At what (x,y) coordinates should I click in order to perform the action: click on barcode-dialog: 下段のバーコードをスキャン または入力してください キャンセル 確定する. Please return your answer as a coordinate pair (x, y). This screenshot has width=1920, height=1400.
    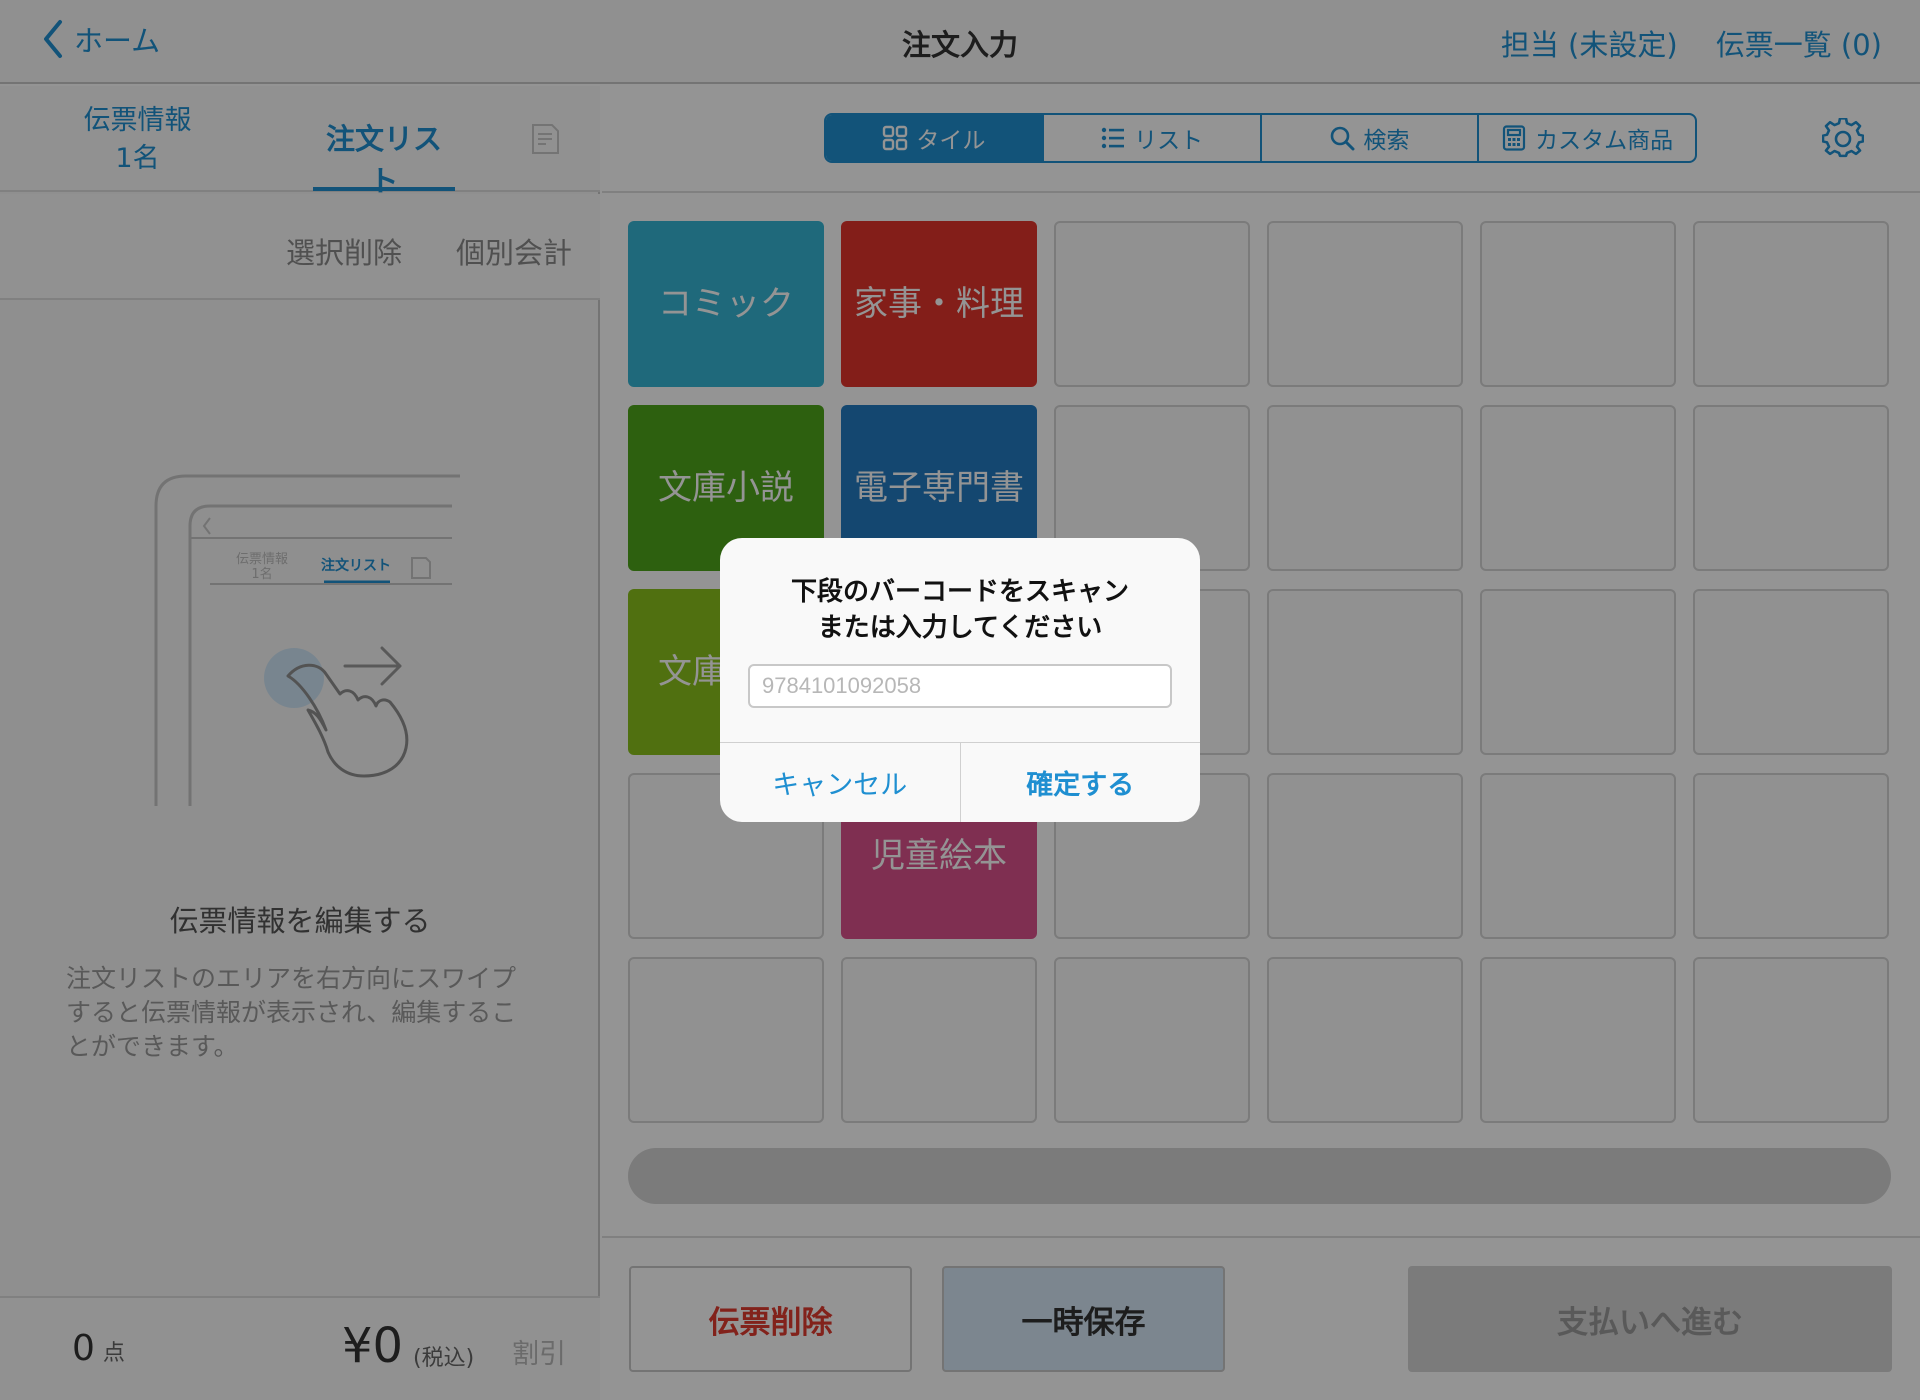
    Looking at the image, I should click on (960, 680).